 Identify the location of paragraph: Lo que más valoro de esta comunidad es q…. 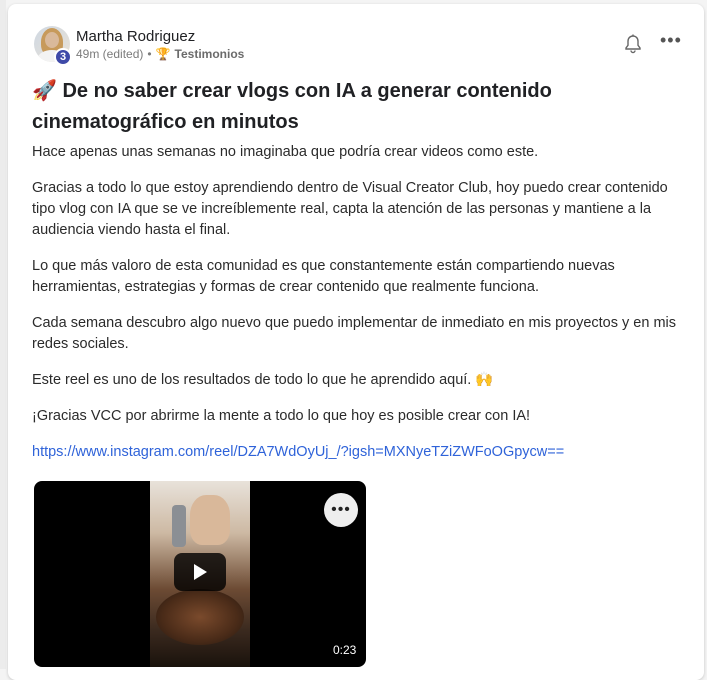
(323, 276).